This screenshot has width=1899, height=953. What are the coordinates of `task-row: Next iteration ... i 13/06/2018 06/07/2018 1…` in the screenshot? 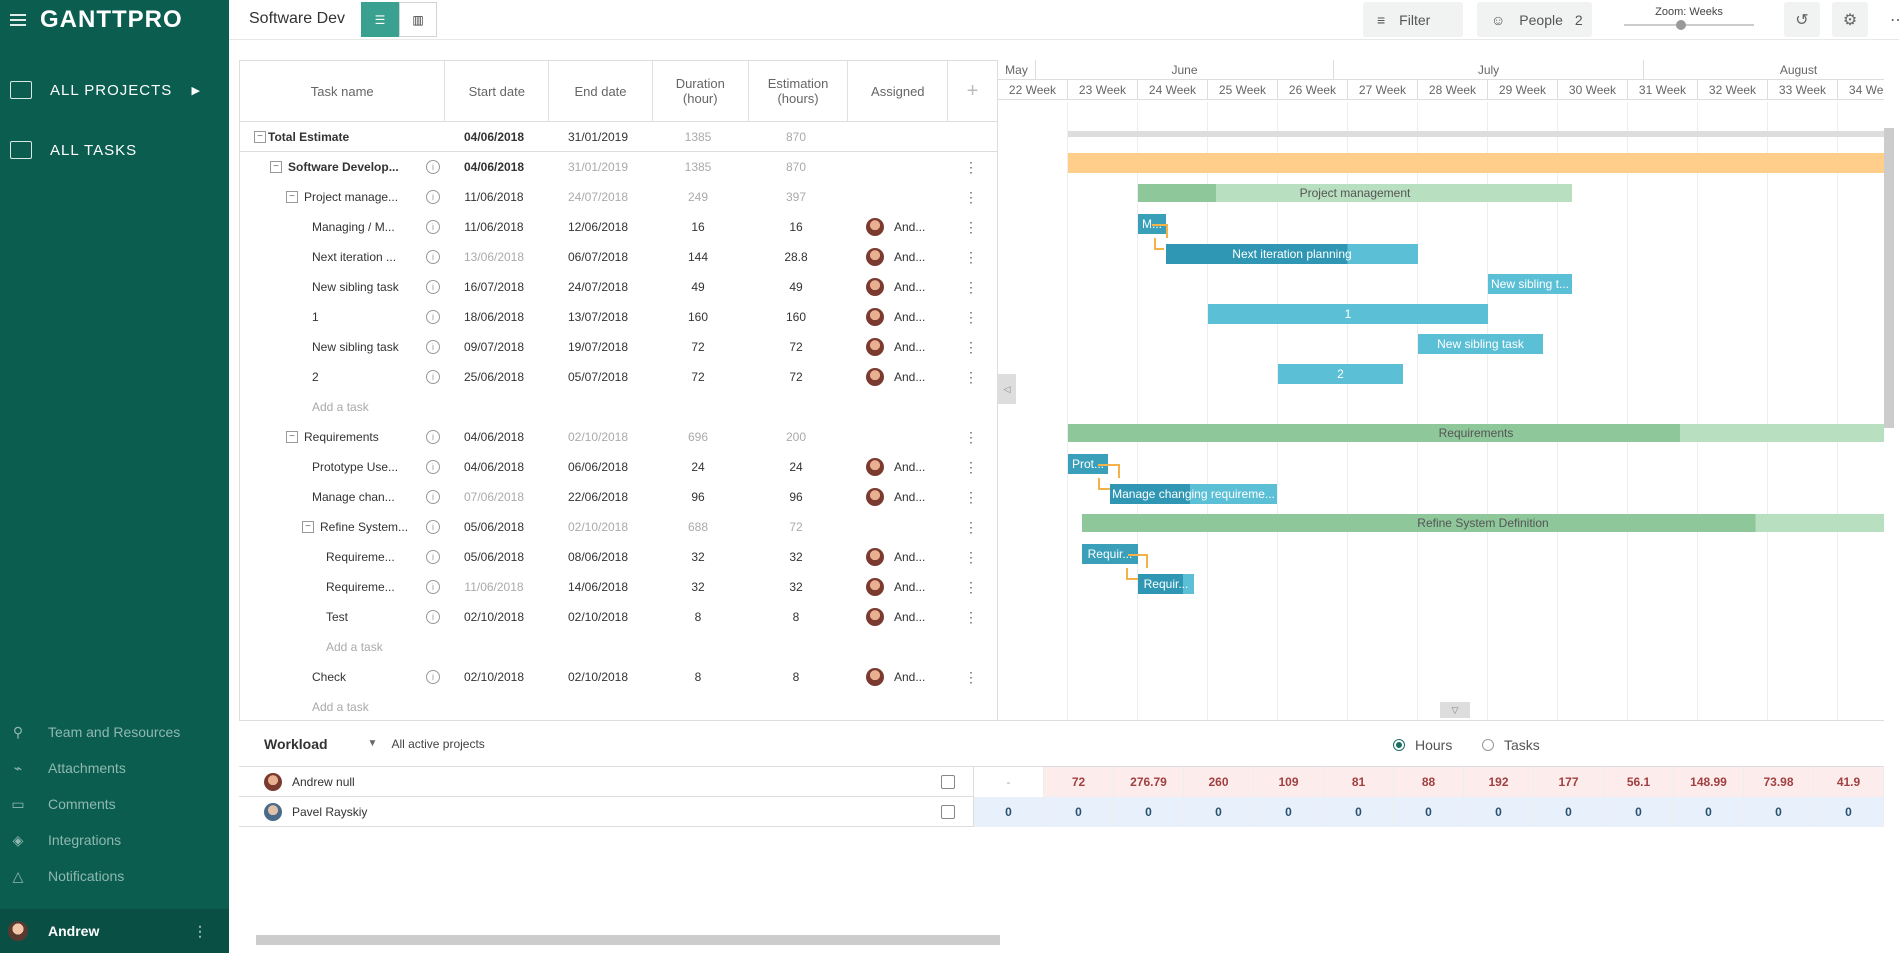 It's located at (618, 257).